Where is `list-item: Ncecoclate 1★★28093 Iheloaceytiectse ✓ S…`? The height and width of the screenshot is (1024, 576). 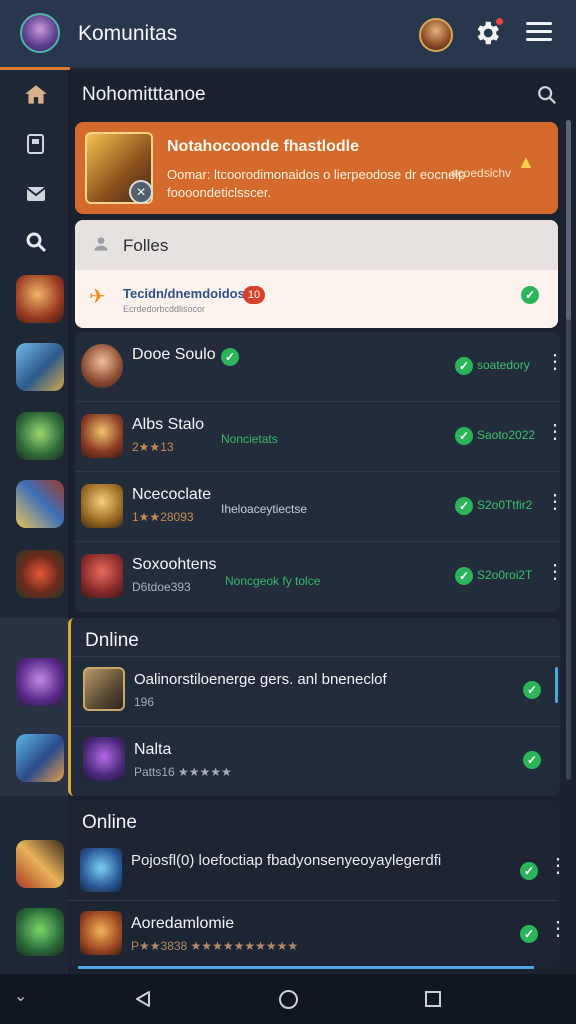
list-item: Ncecoclate 1★★28093 Iheloaceytiectse ✓ S… is located at coordinates (320, 507).